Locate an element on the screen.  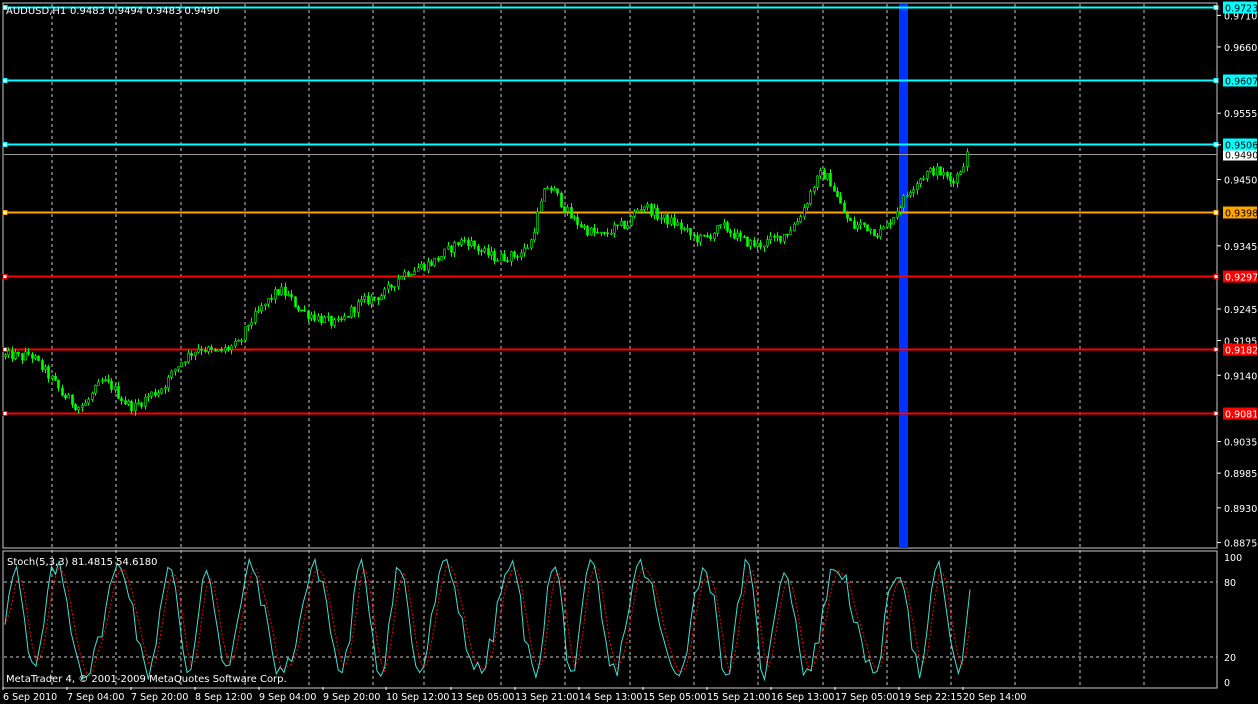
price-tick-label: 0.8875 is located at coordinates (1240, 544).